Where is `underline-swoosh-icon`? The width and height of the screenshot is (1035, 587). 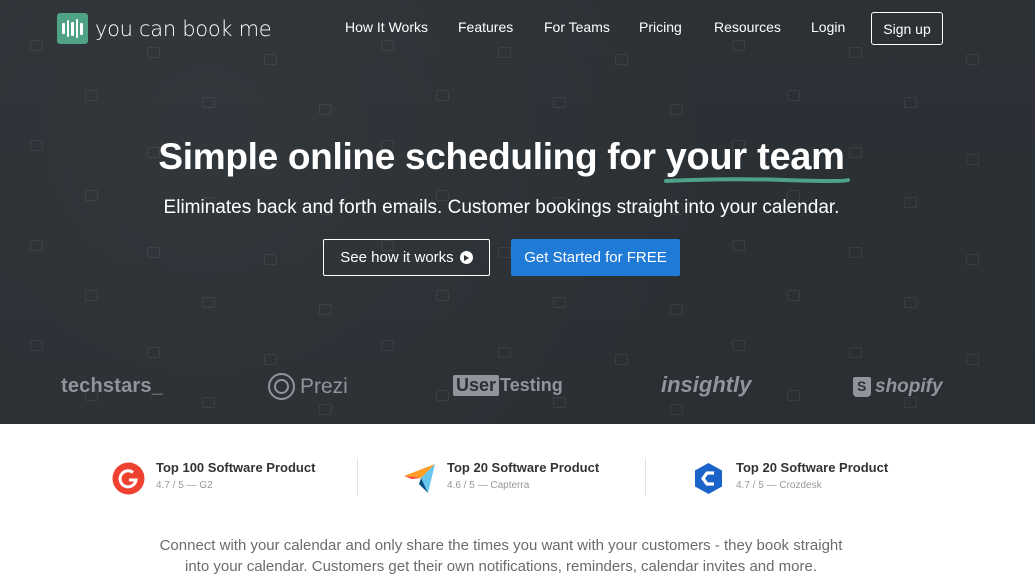 underline-swoosh-icon is located at coordinates (756, 180).